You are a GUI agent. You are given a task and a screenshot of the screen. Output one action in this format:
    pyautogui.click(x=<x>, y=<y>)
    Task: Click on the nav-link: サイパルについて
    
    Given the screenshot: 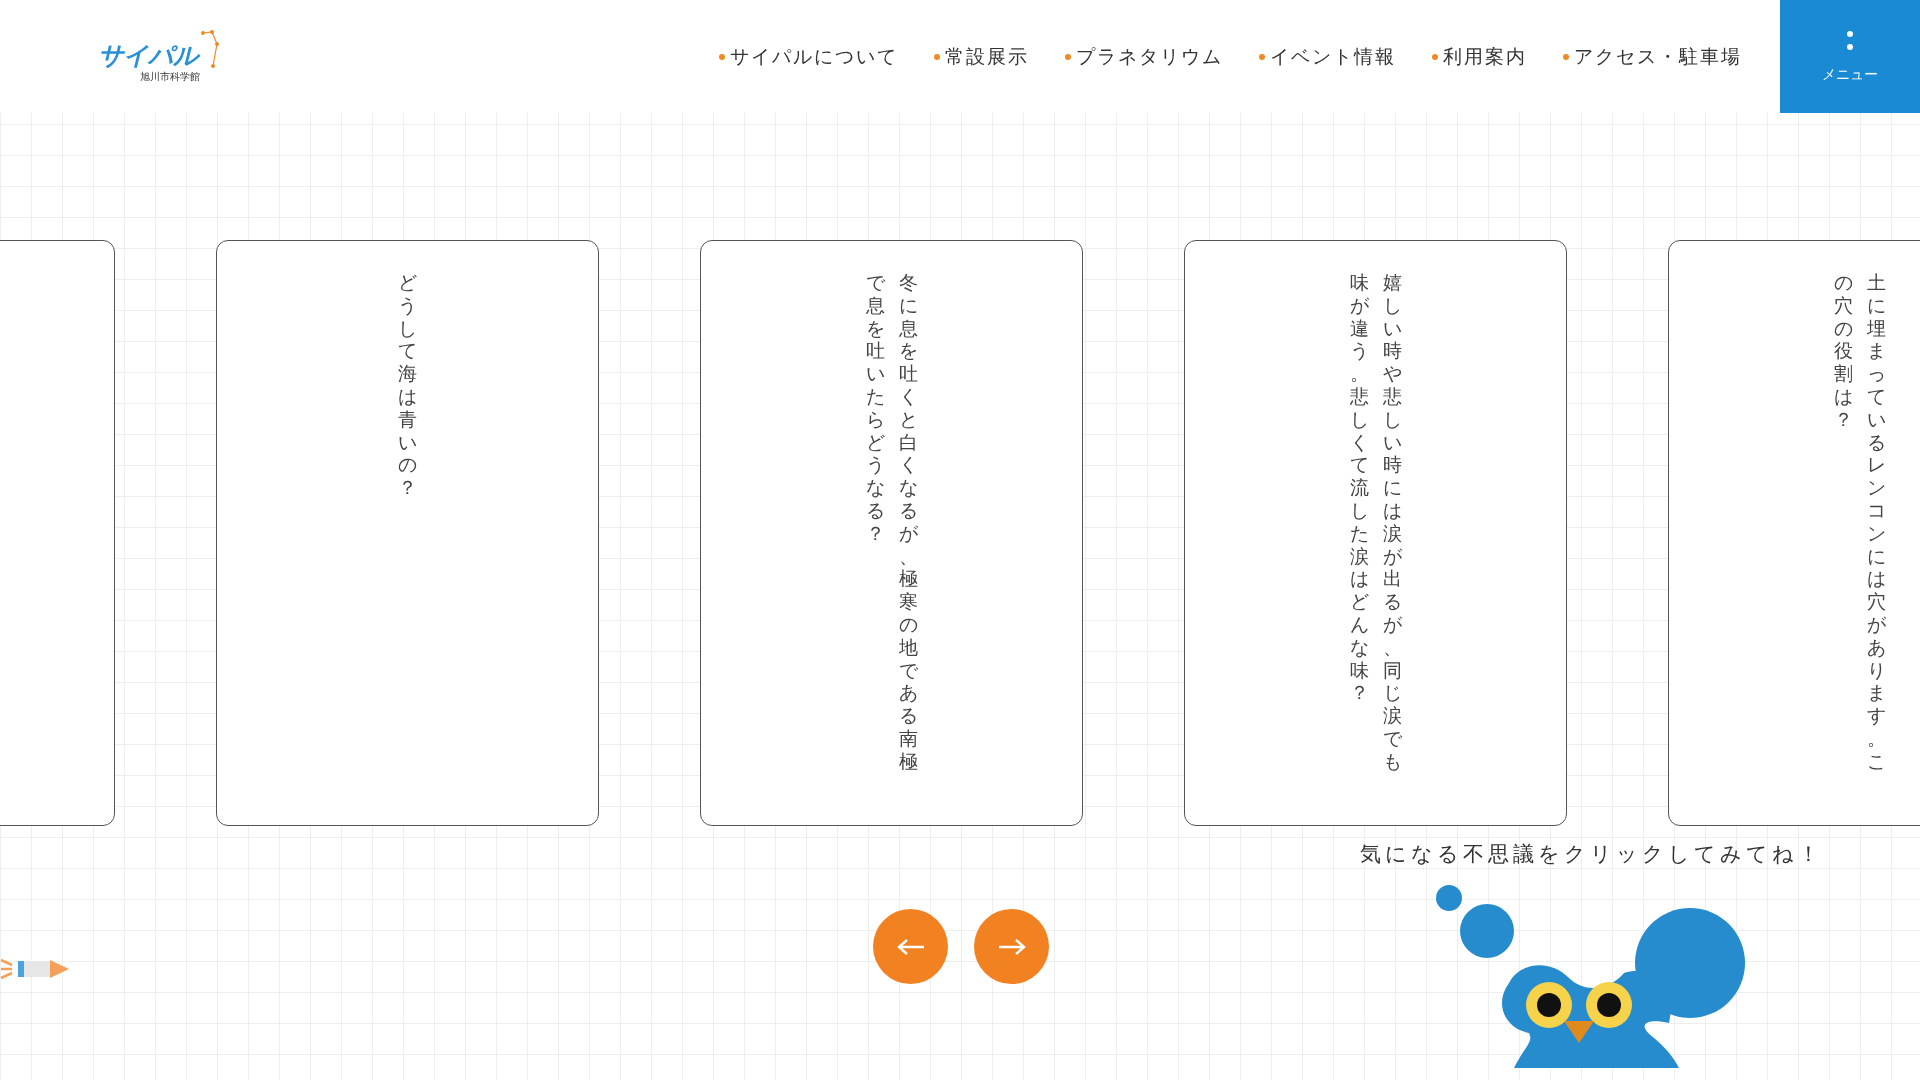 What is the action you would take?
    pyautogui.click(x=808, y=56)
    